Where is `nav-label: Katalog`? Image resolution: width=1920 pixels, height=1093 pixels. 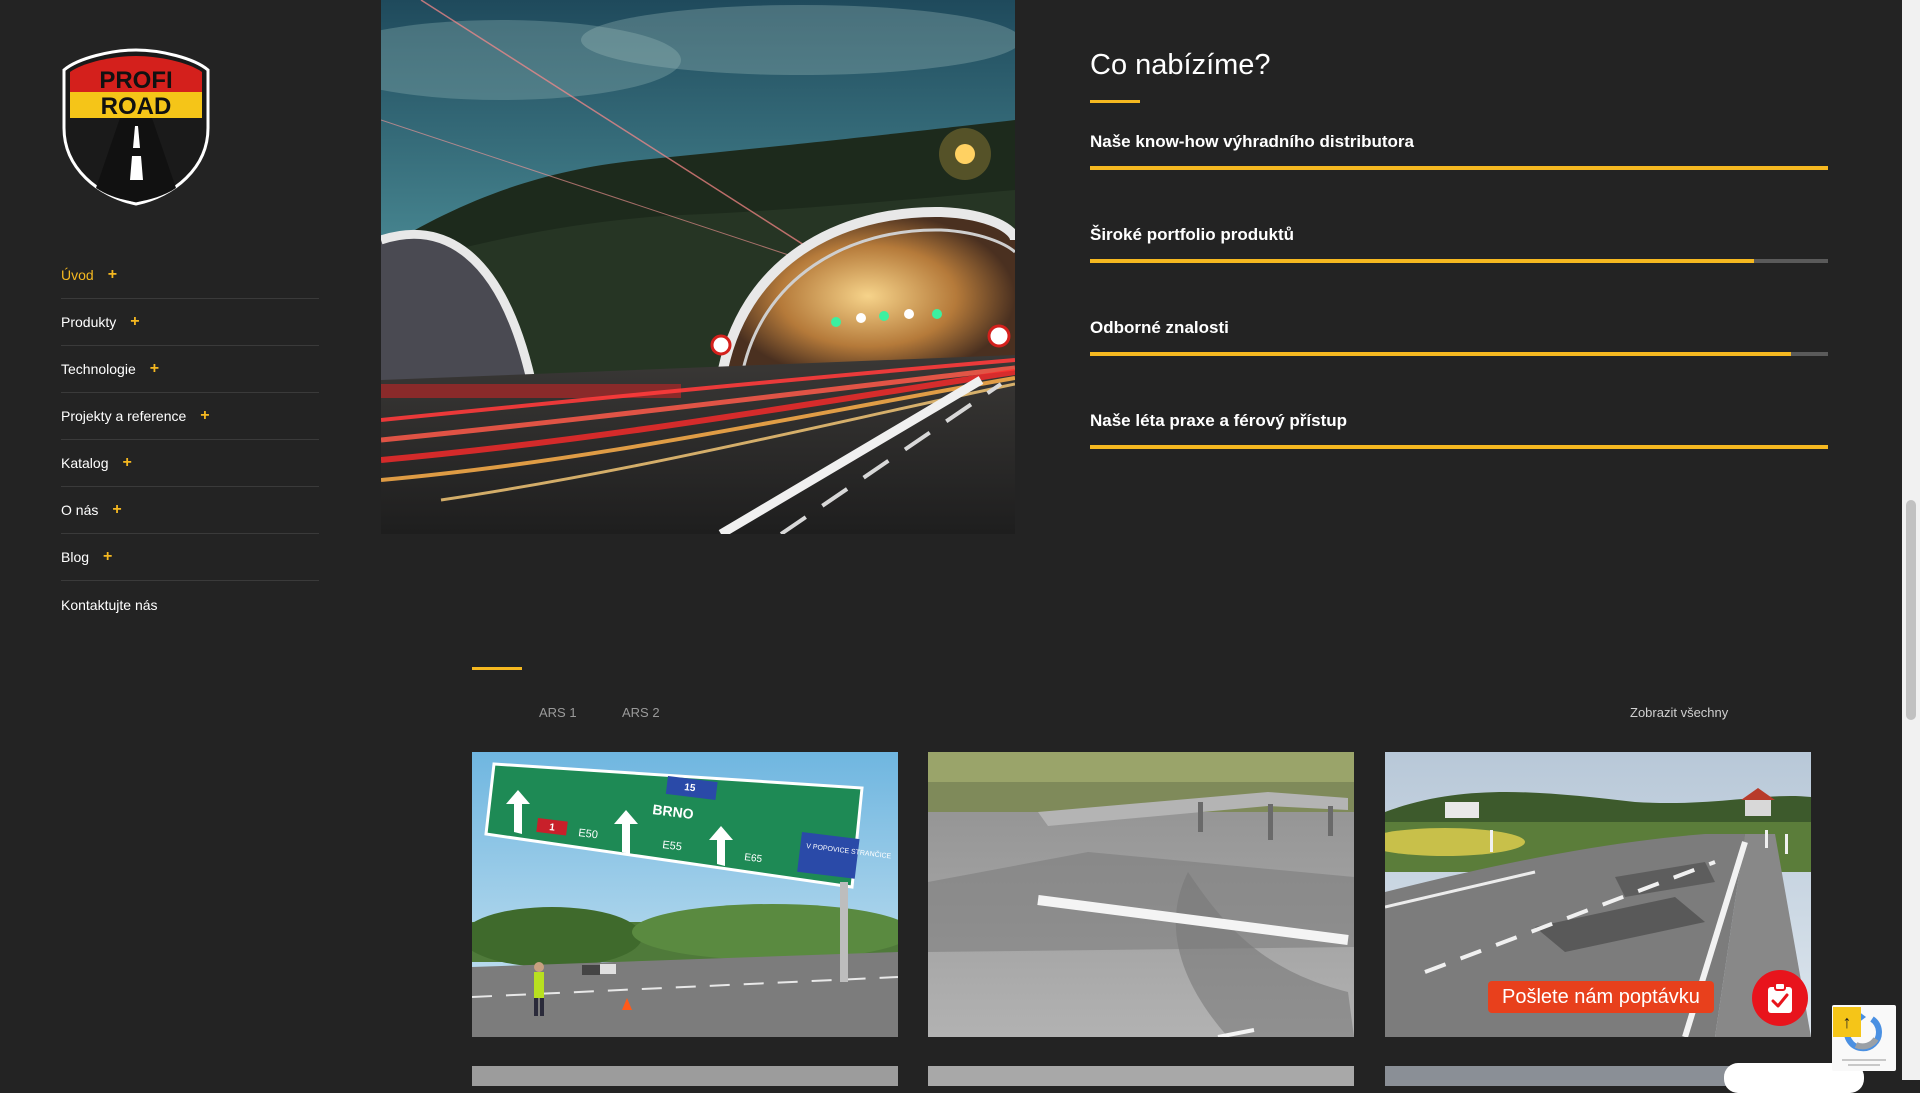
nav-label: Katalog is located at coordinates (85, 463).